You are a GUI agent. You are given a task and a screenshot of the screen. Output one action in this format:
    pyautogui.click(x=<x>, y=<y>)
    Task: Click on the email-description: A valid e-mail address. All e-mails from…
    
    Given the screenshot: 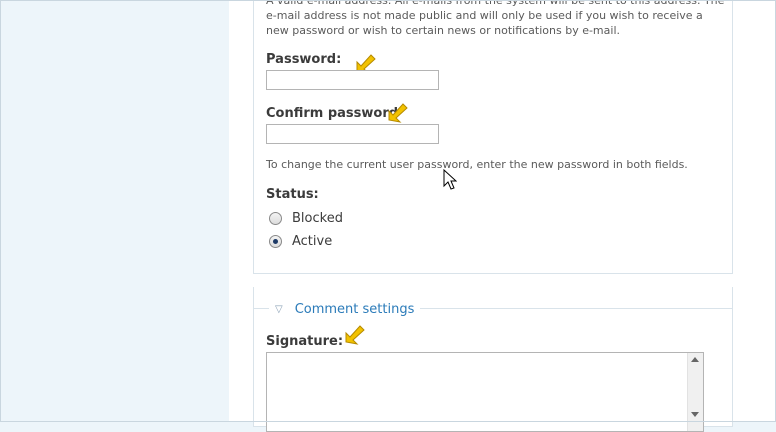 What is the action you would take?
    pyautogui.click(x=495, y=18)
    